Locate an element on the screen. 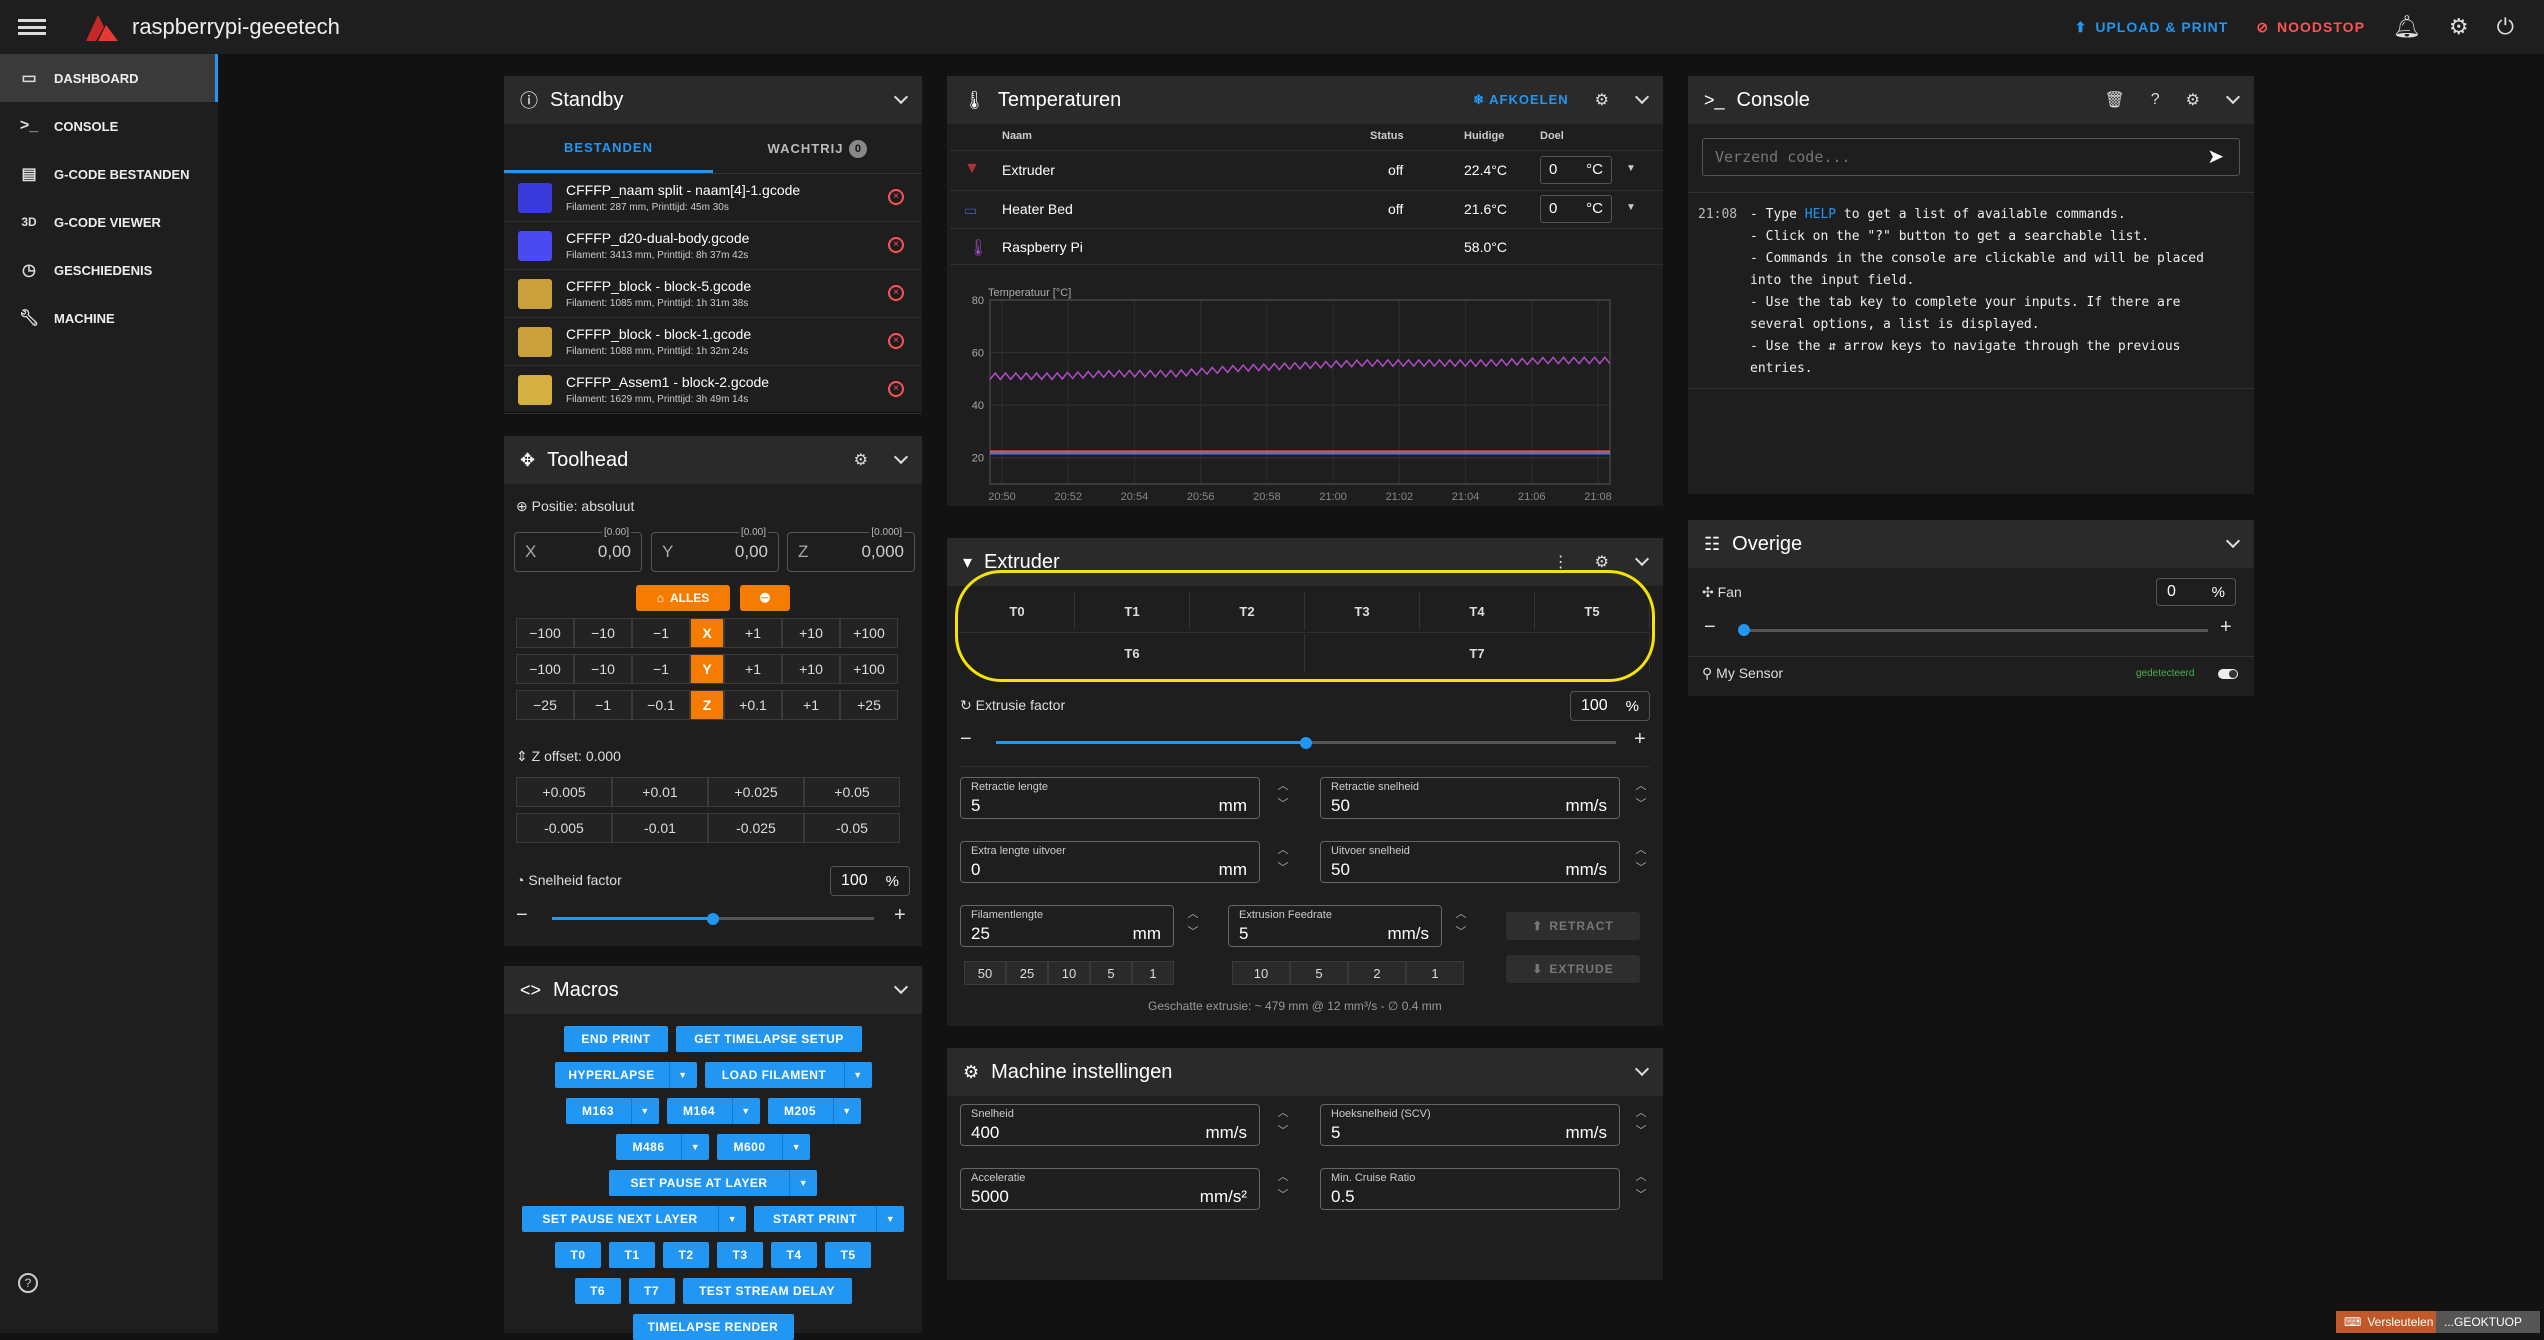  extrusion-slider-knob is located at coordinates (1306, 743).